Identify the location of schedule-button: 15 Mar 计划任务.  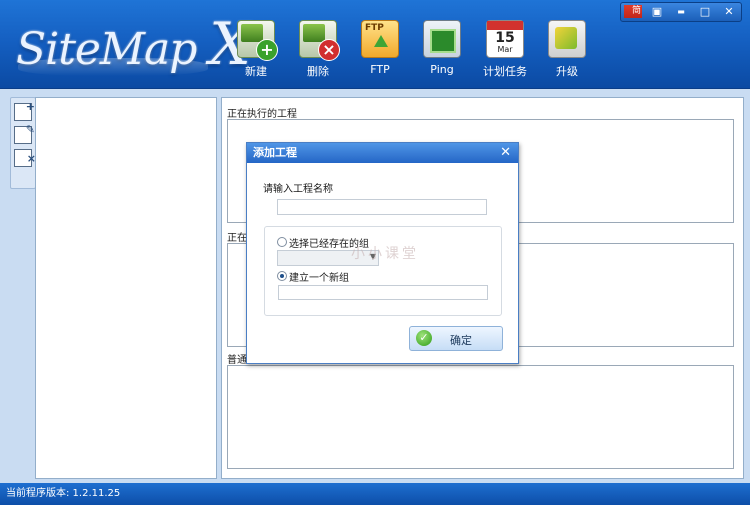
(505, 50).